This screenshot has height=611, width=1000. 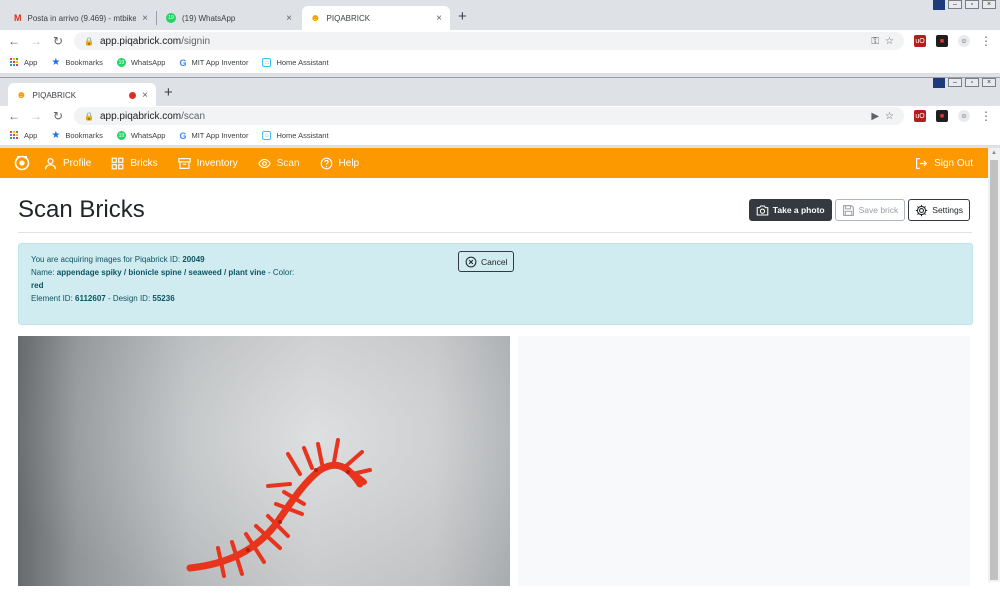 I want to click on key-icon: ⚿, so click(x=875, y=41).